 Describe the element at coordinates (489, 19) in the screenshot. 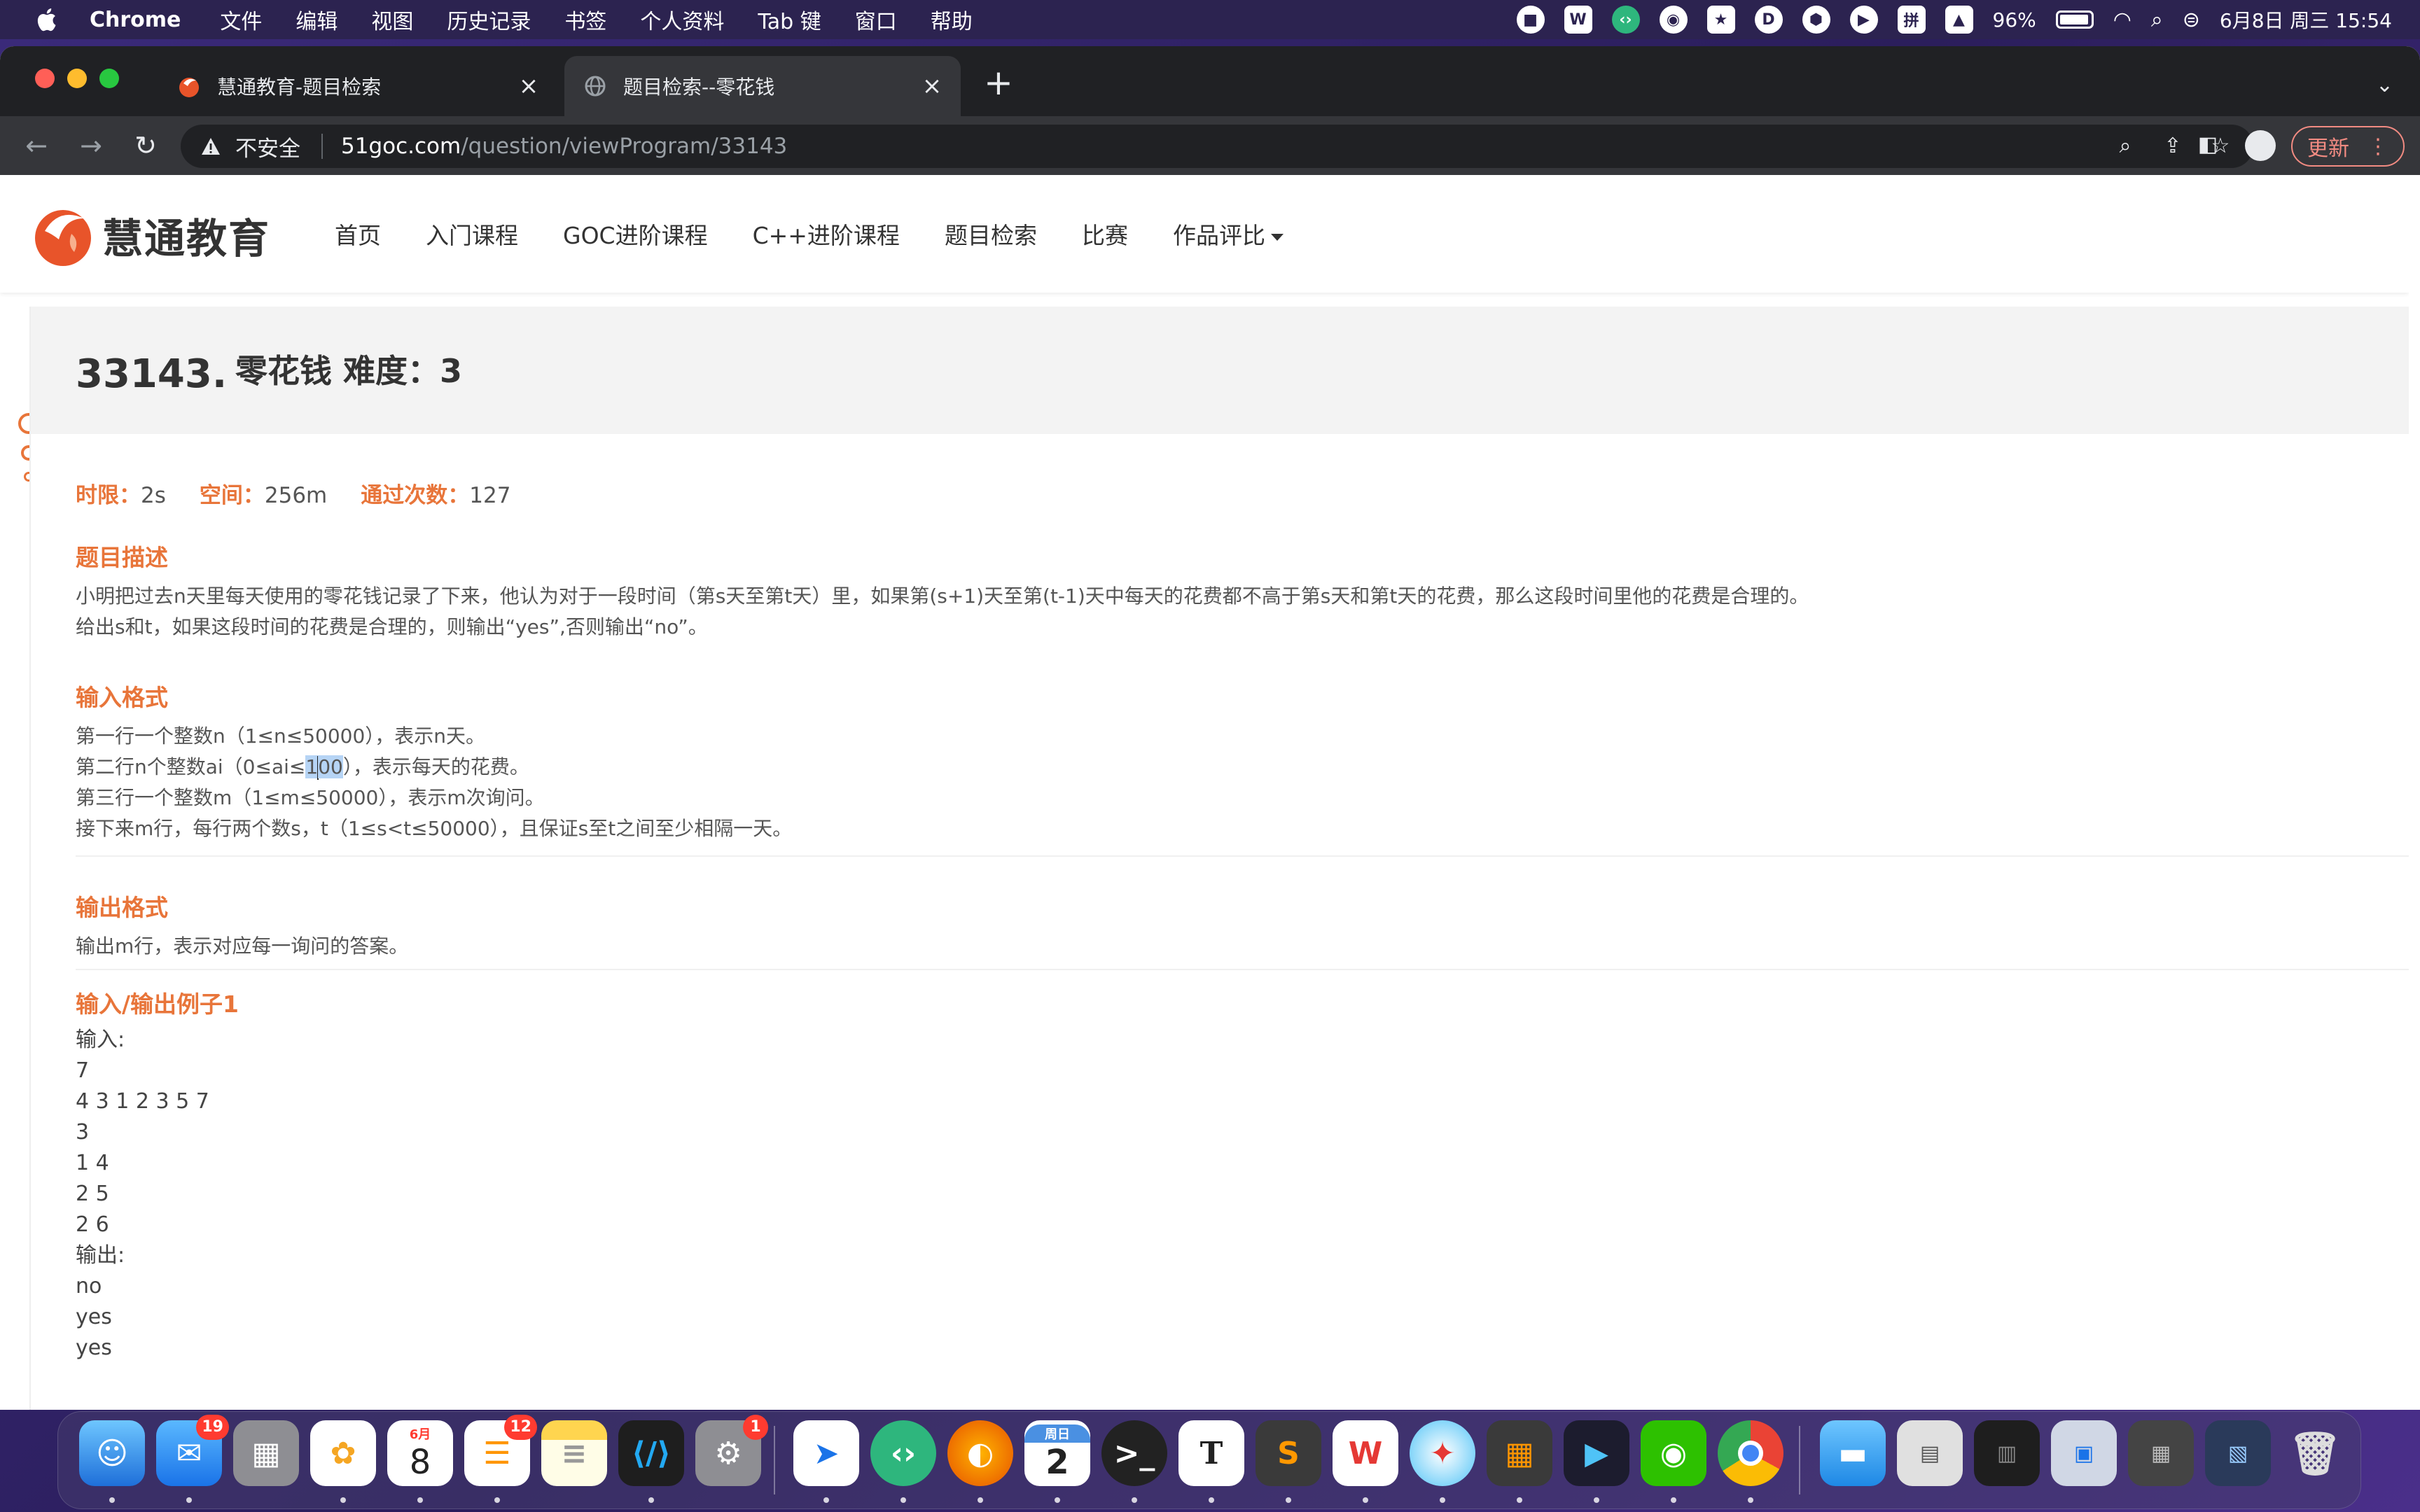

I see `menu-history: 历史记录` at that location.